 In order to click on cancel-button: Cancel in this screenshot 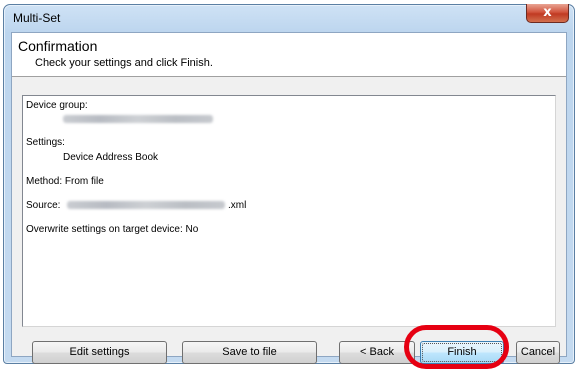, I will do `click(538, 352)`.